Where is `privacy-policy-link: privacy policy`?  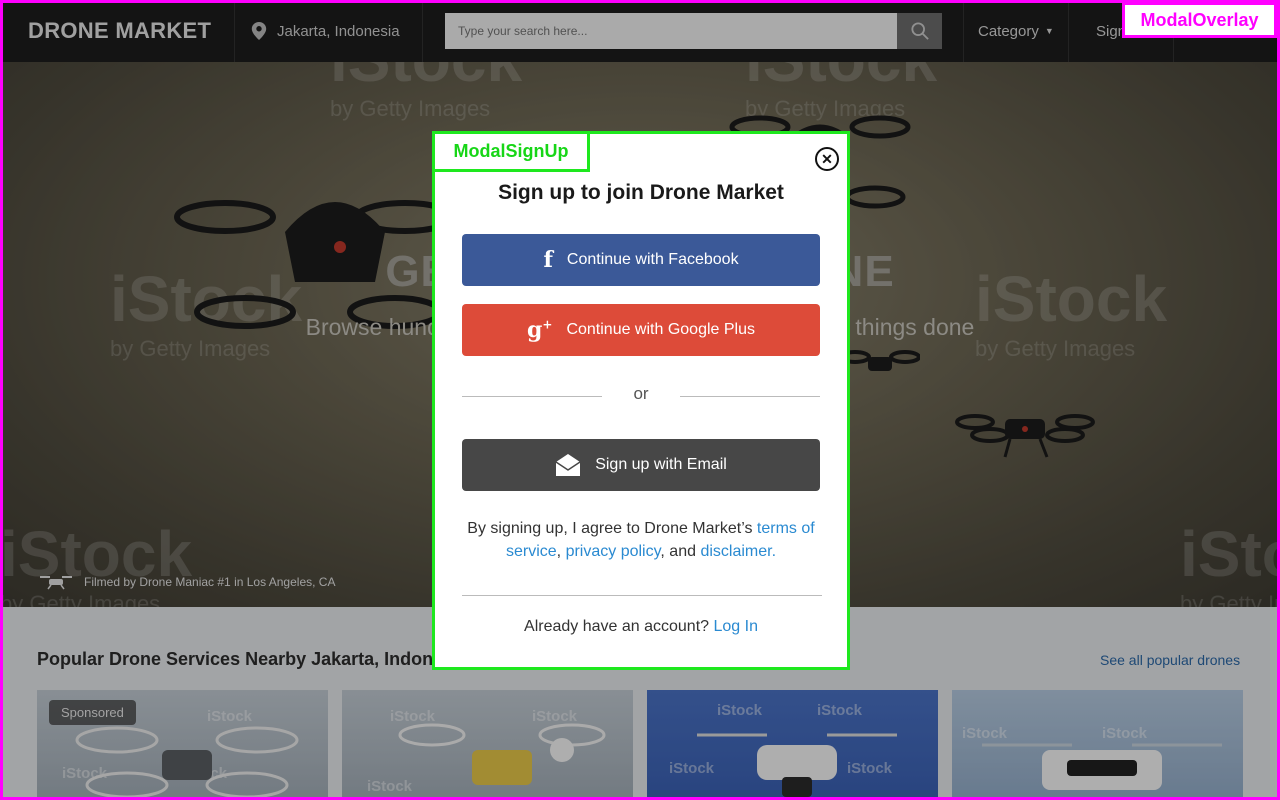 privacy-policy-link: privacy policy is located at coordinates (613, 551).